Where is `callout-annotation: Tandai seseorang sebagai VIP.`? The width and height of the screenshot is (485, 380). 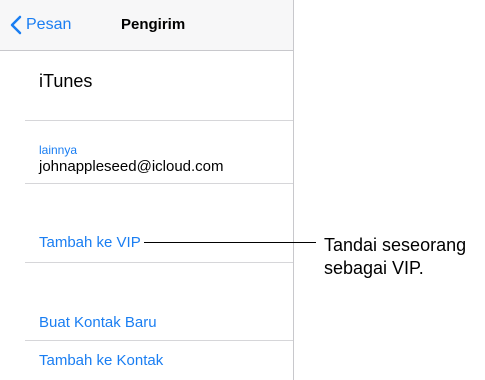 callout-annotation: Tandai seseorang sebagai VIP. is located at coordinates (403, 257).